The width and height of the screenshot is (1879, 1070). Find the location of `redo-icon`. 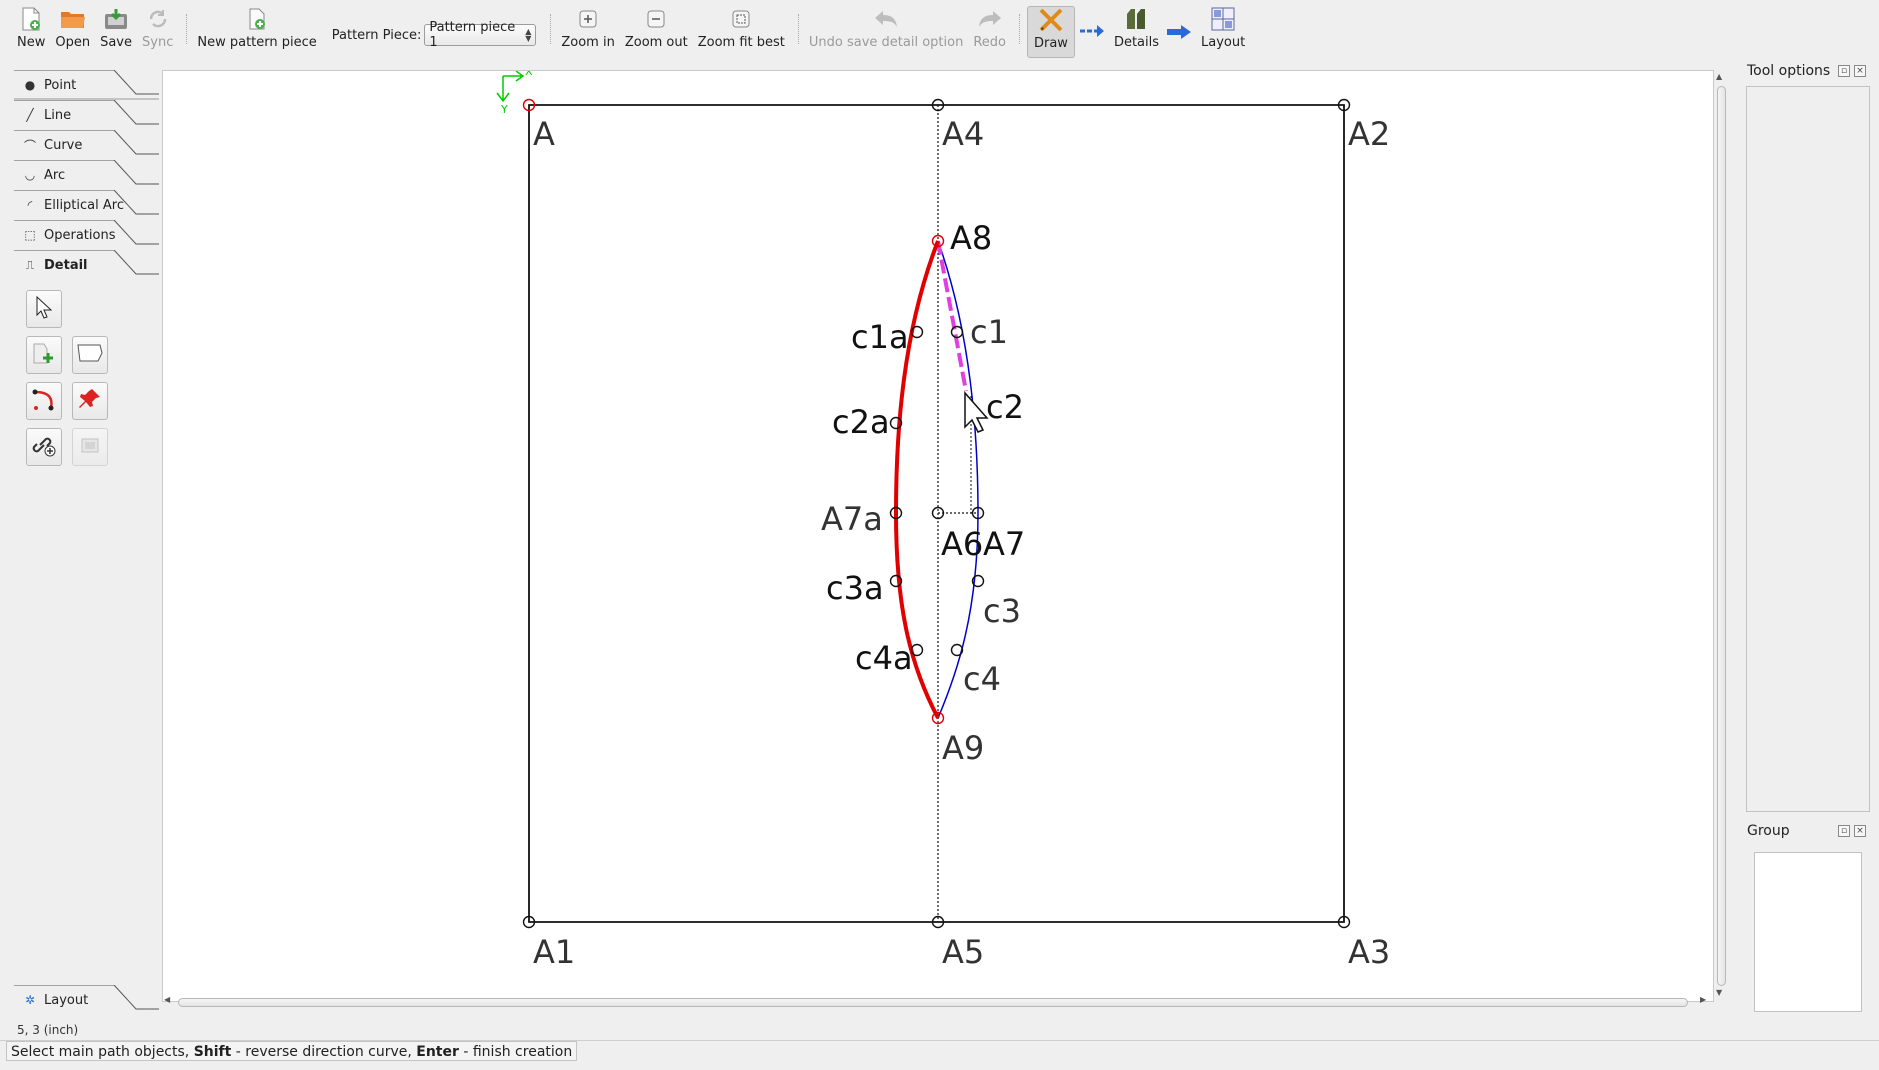

redo-icon is located at coordinates (990, 19).